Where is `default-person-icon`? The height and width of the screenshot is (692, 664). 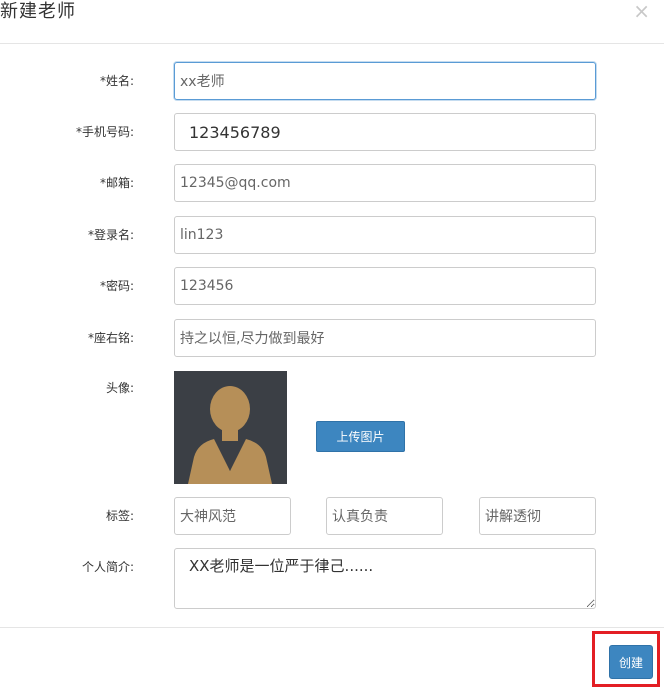
default-person-icon is located at coordinates (230, 427).